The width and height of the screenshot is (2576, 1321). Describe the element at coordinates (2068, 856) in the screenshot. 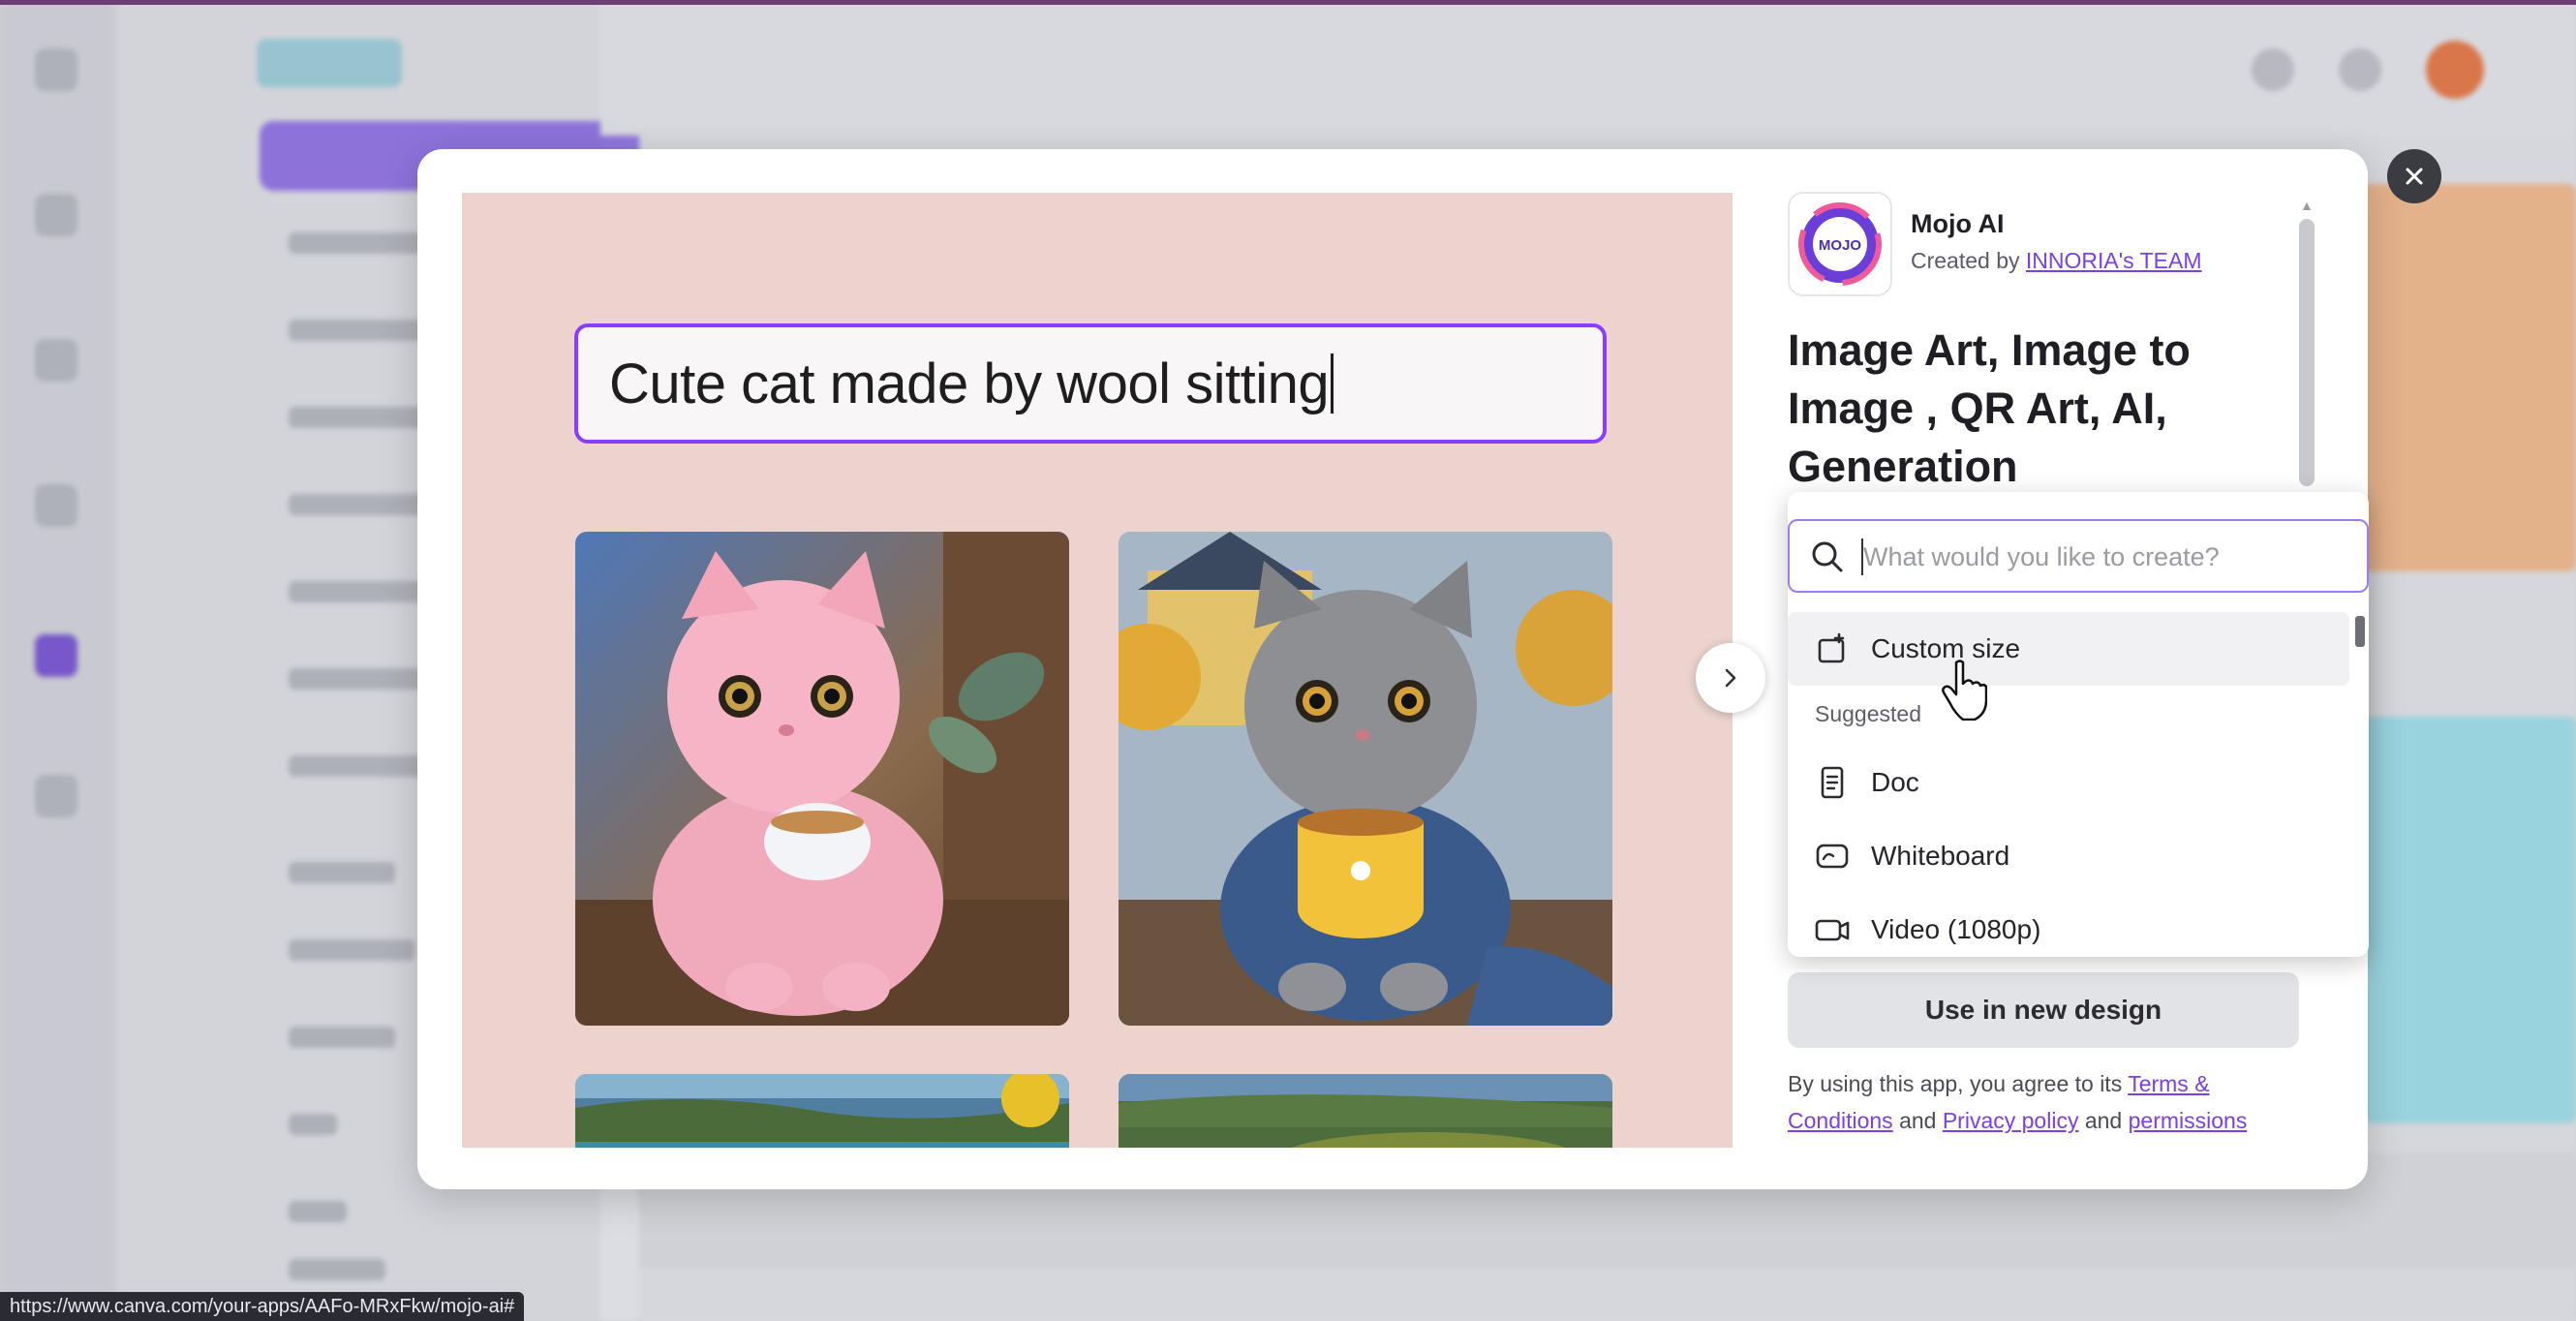

I see `dropdown-item-whiteboard: Whiteboard` at that location.